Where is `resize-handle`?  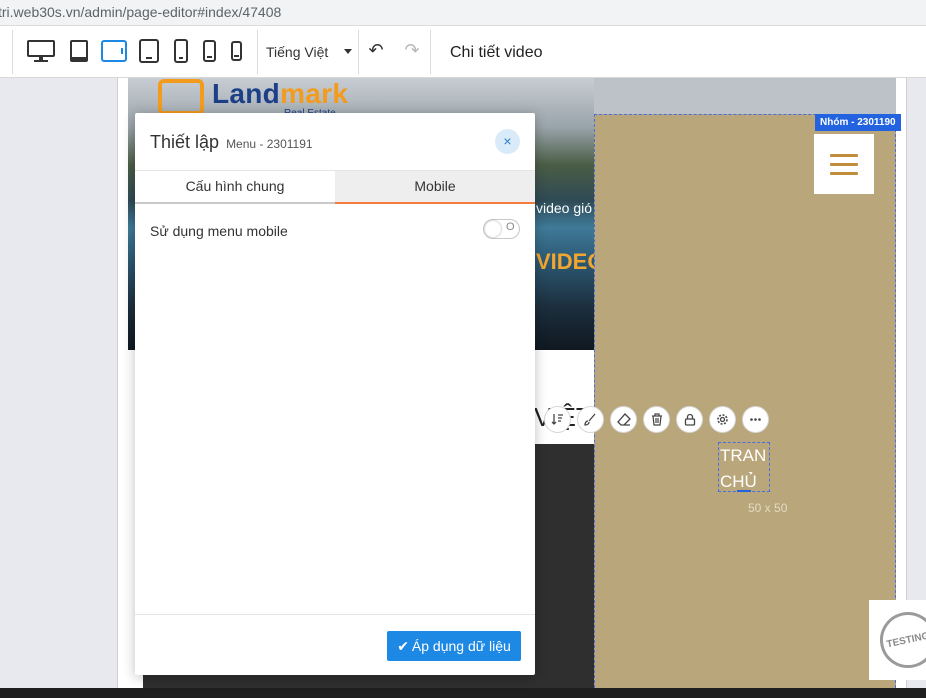 resize-handle is located at coordinates (744, 491).